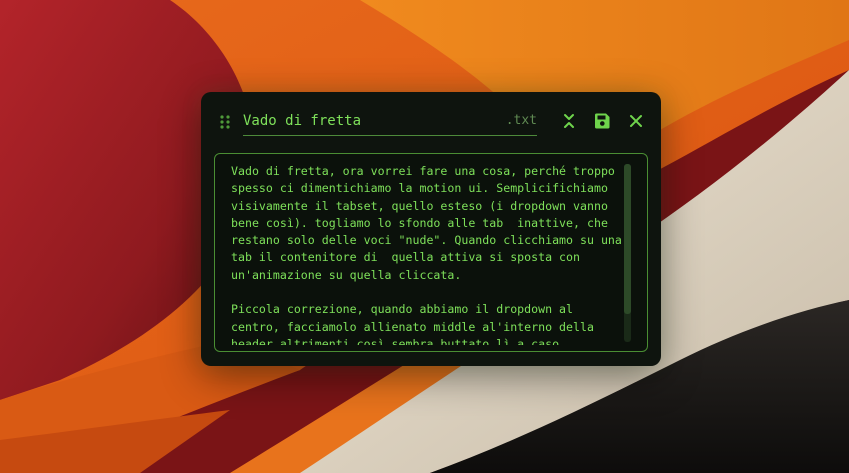 Image resolution: width=849 pixels, height=473 pixels. I want to click on note-header: .txt, so click(431, 120).